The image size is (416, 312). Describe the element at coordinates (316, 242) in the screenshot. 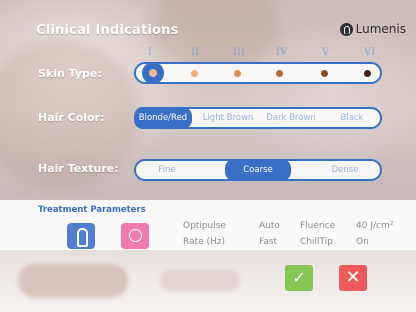

I see `param-name-chilltip: ChillTip` at that location.